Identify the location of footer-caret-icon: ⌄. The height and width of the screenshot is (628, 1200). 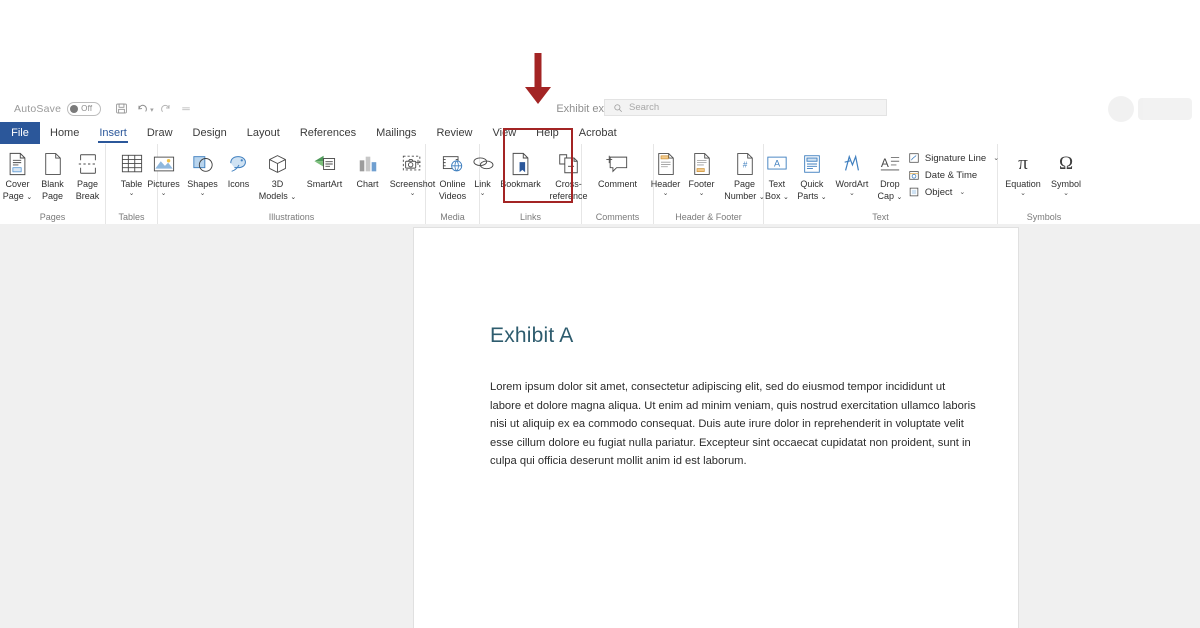
(702, 194).